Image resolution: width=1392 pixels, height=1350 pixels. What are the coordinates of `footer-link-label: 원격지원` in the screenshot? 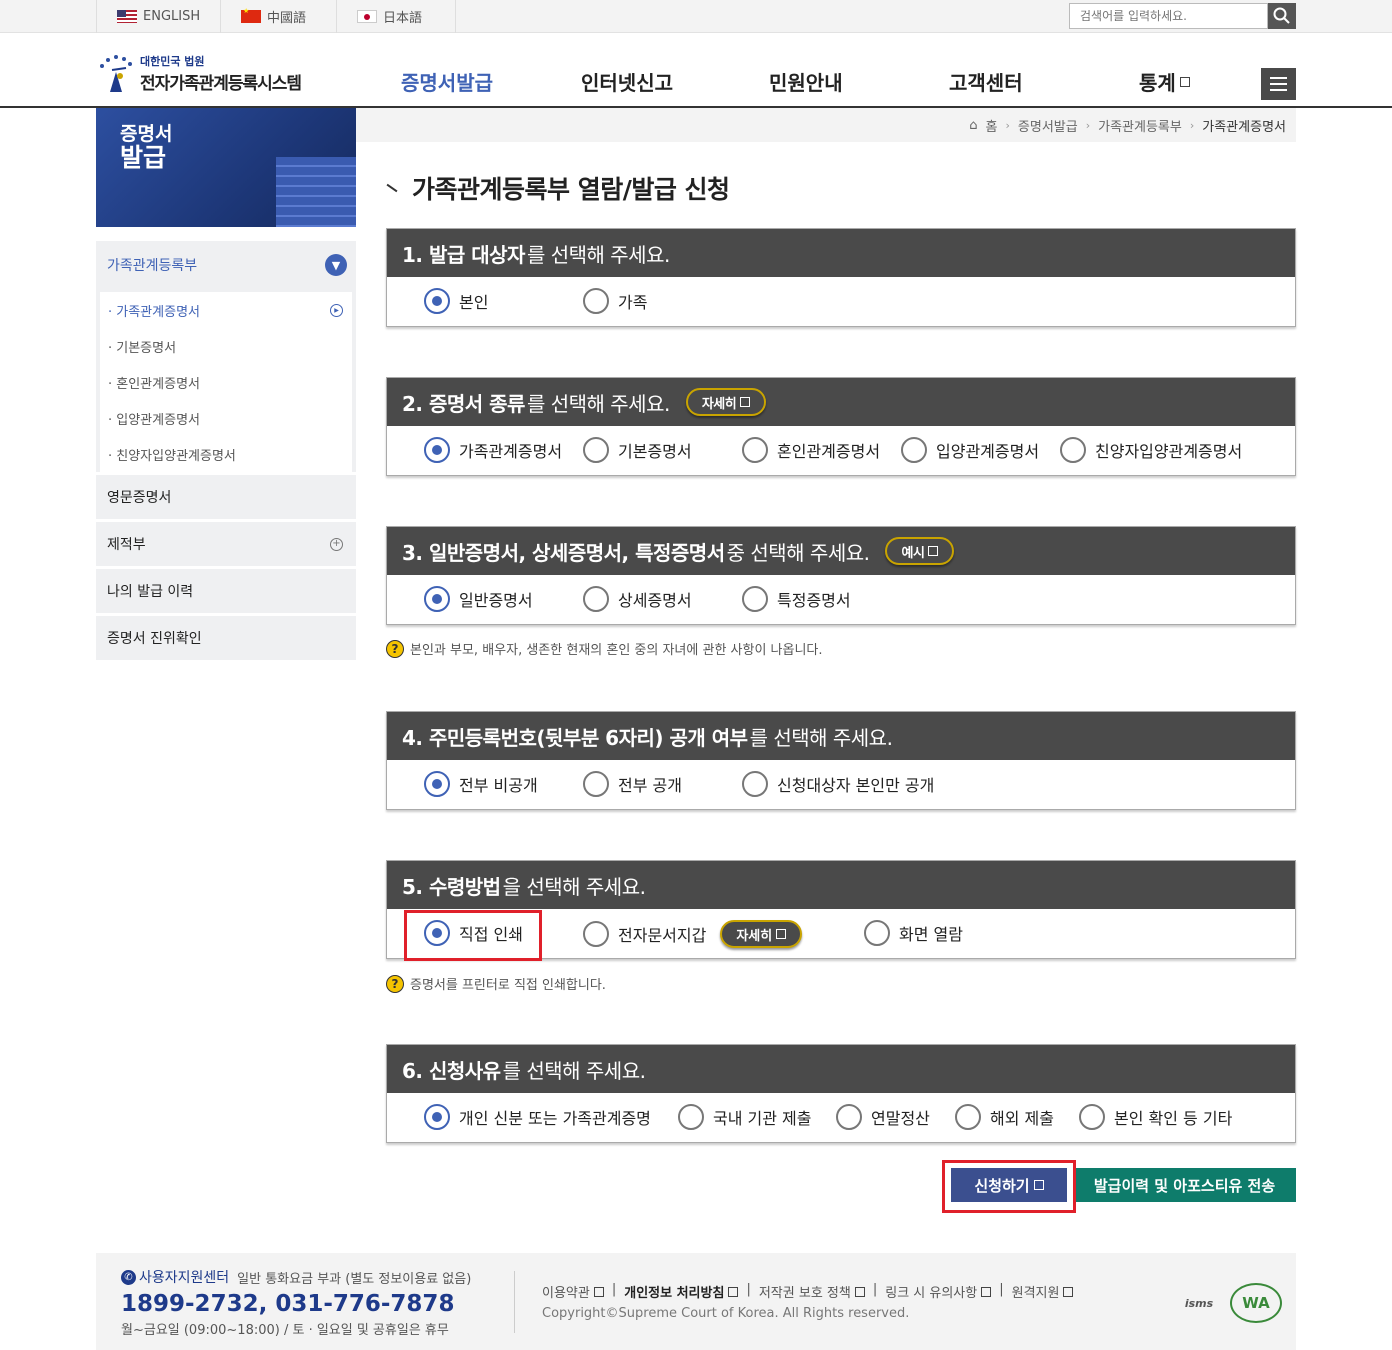 It's located at (1035, 1293).